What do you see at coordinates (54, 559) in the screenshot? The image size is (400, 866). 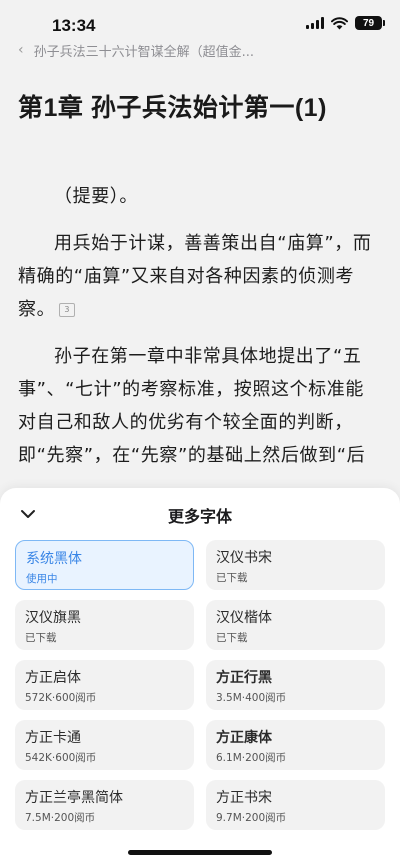 I see `font-name: 系统黑体` at bounding box center [54, 559].